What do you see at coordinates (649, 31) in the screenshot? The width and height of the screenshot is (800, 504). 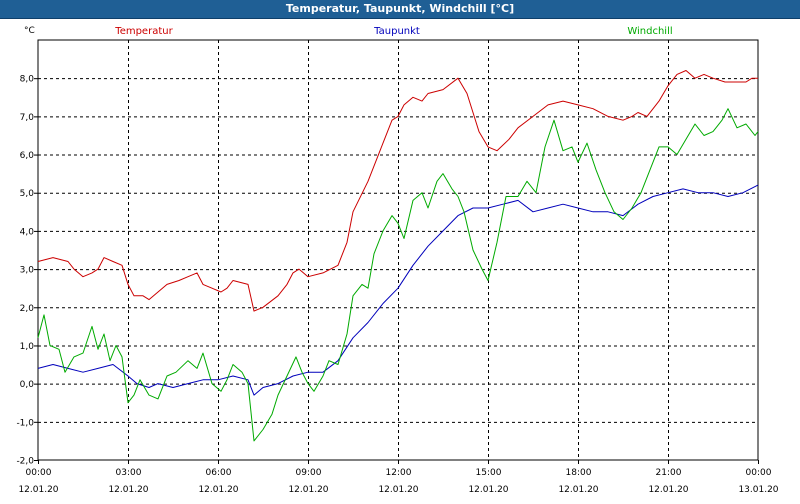 I see `legend-item-windchill: Windchill` at bounding box center [649, 31].